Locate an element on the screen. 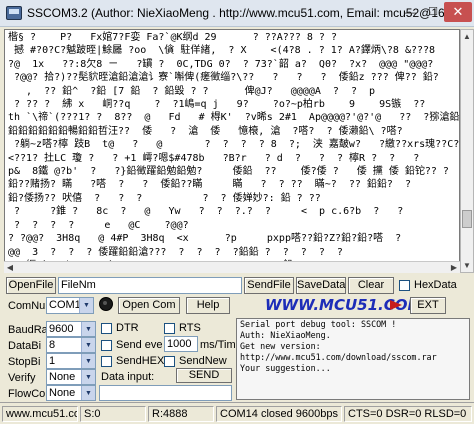 This screenshot has height=424, width=474. data-input-label: Data input: is located at coordinates (128, 377).